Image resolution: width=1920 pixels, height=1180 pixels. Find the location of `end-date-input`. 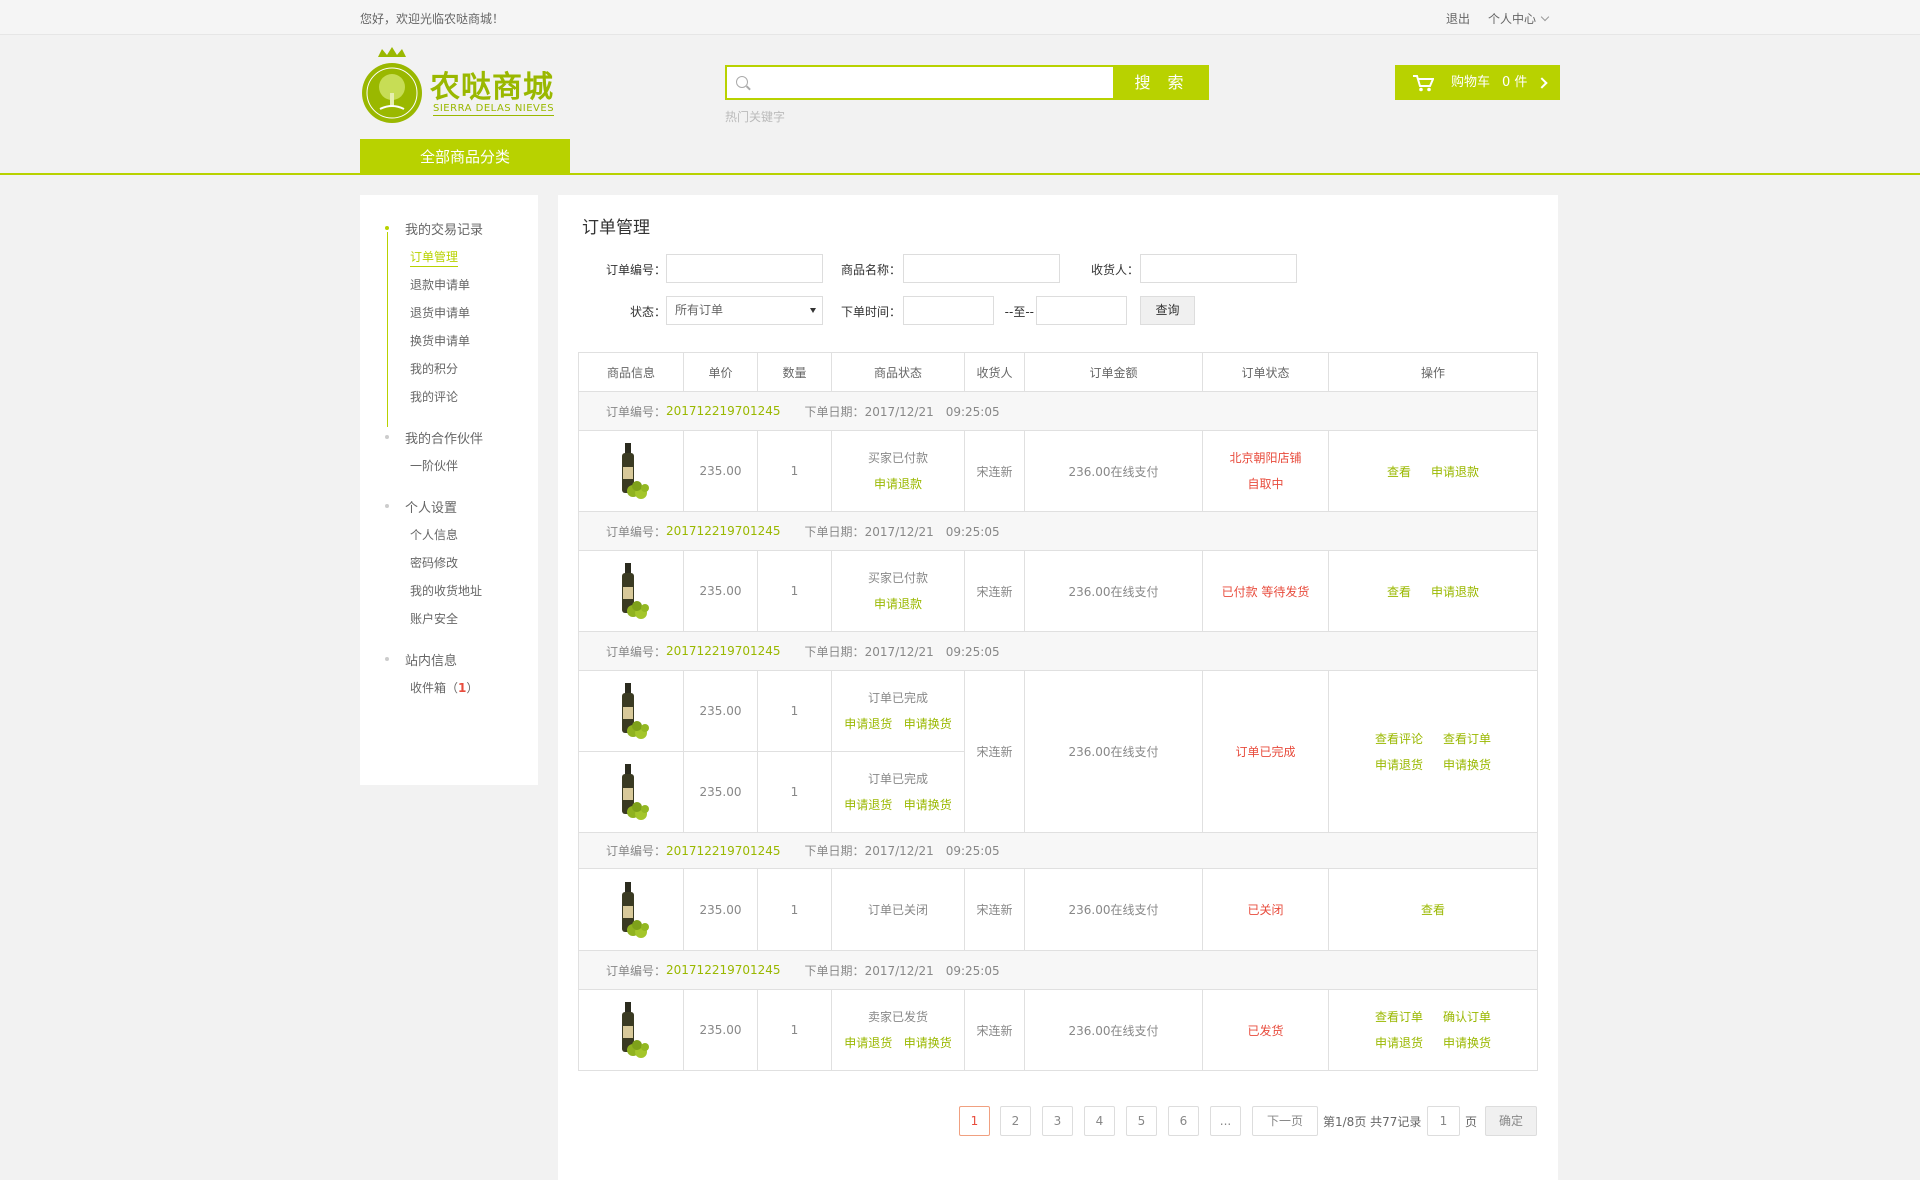

end-date-input is located at coordinates (1081, 310).